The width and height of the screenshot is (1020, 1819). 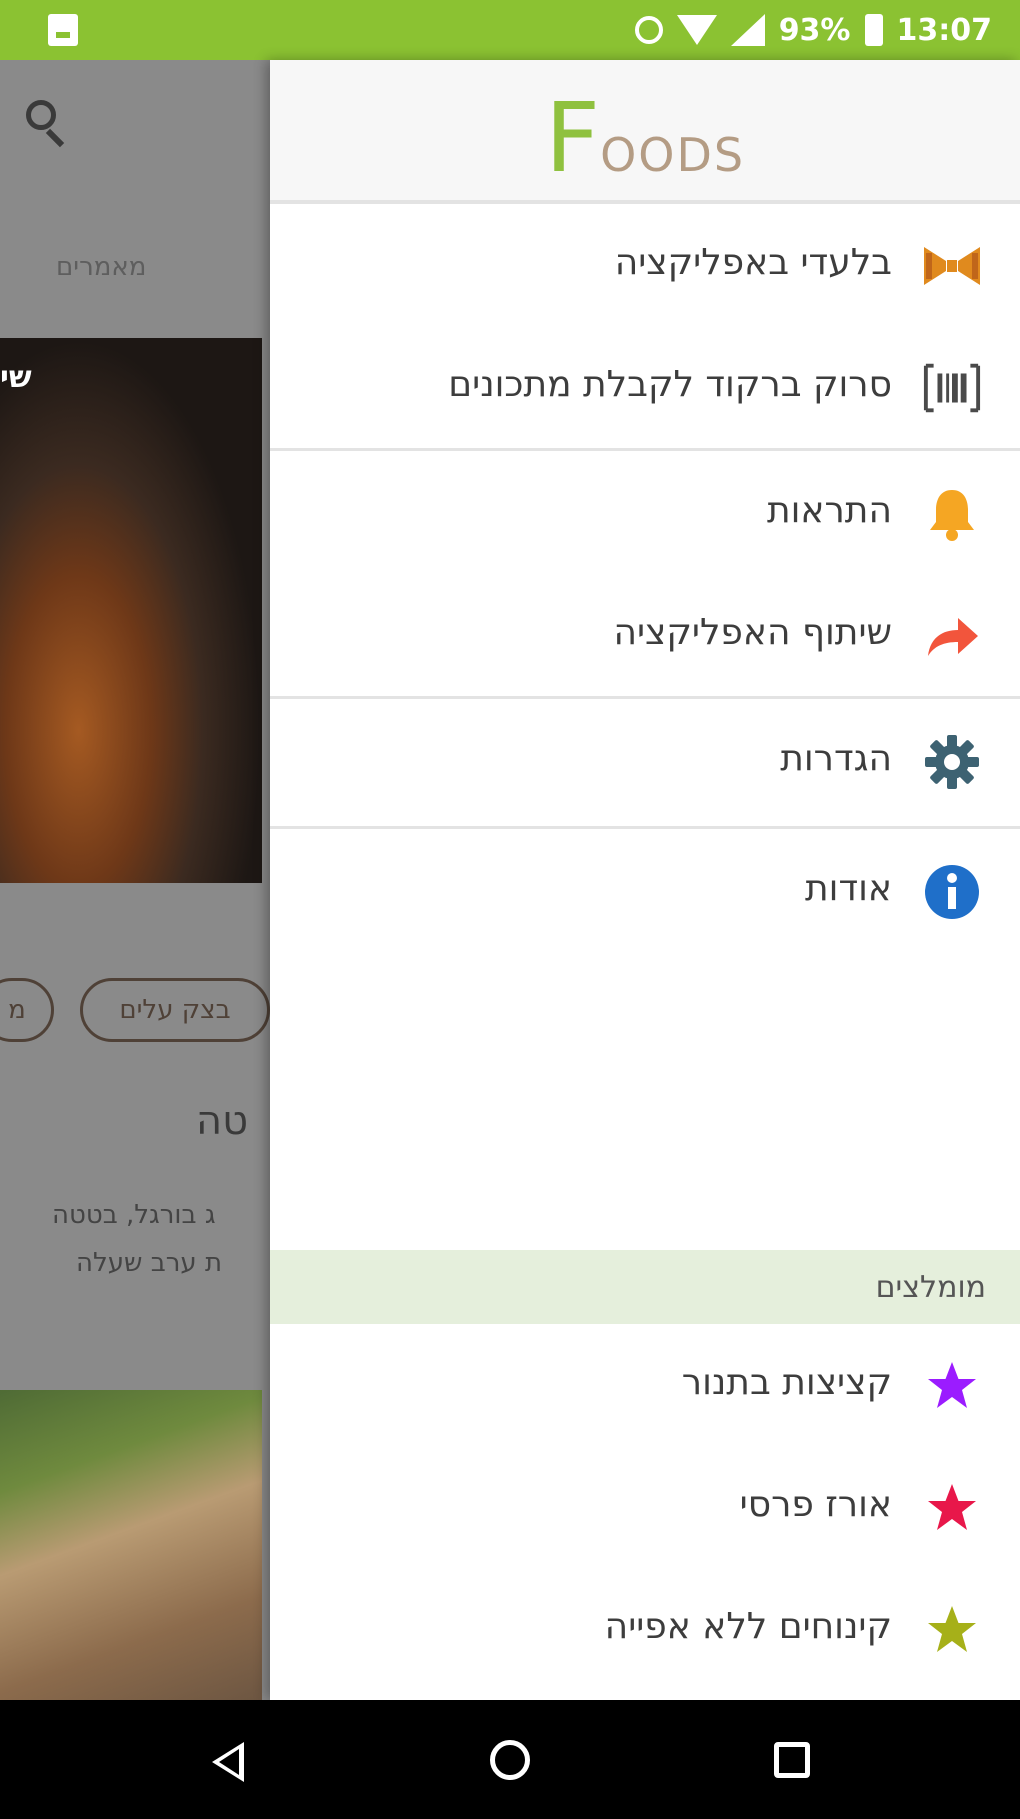 I want to click on wifi-icon, so click(x=696, y=30).